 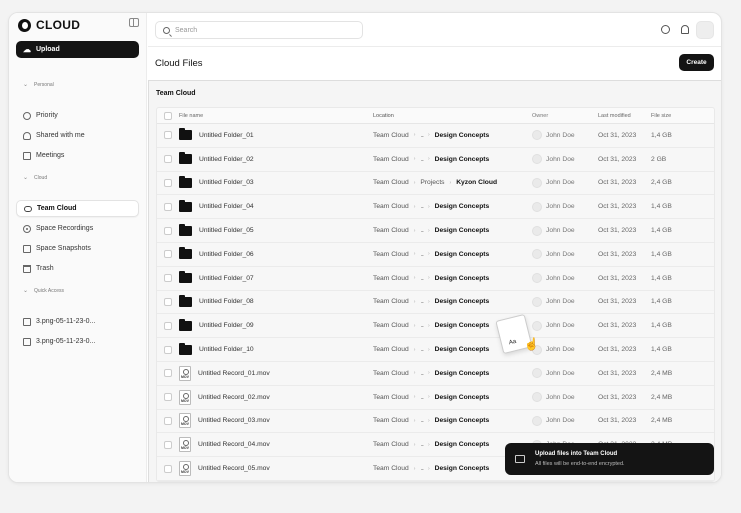 I want to click on file-name: Untitled Record_01.mov, so click(x=234, y=373).